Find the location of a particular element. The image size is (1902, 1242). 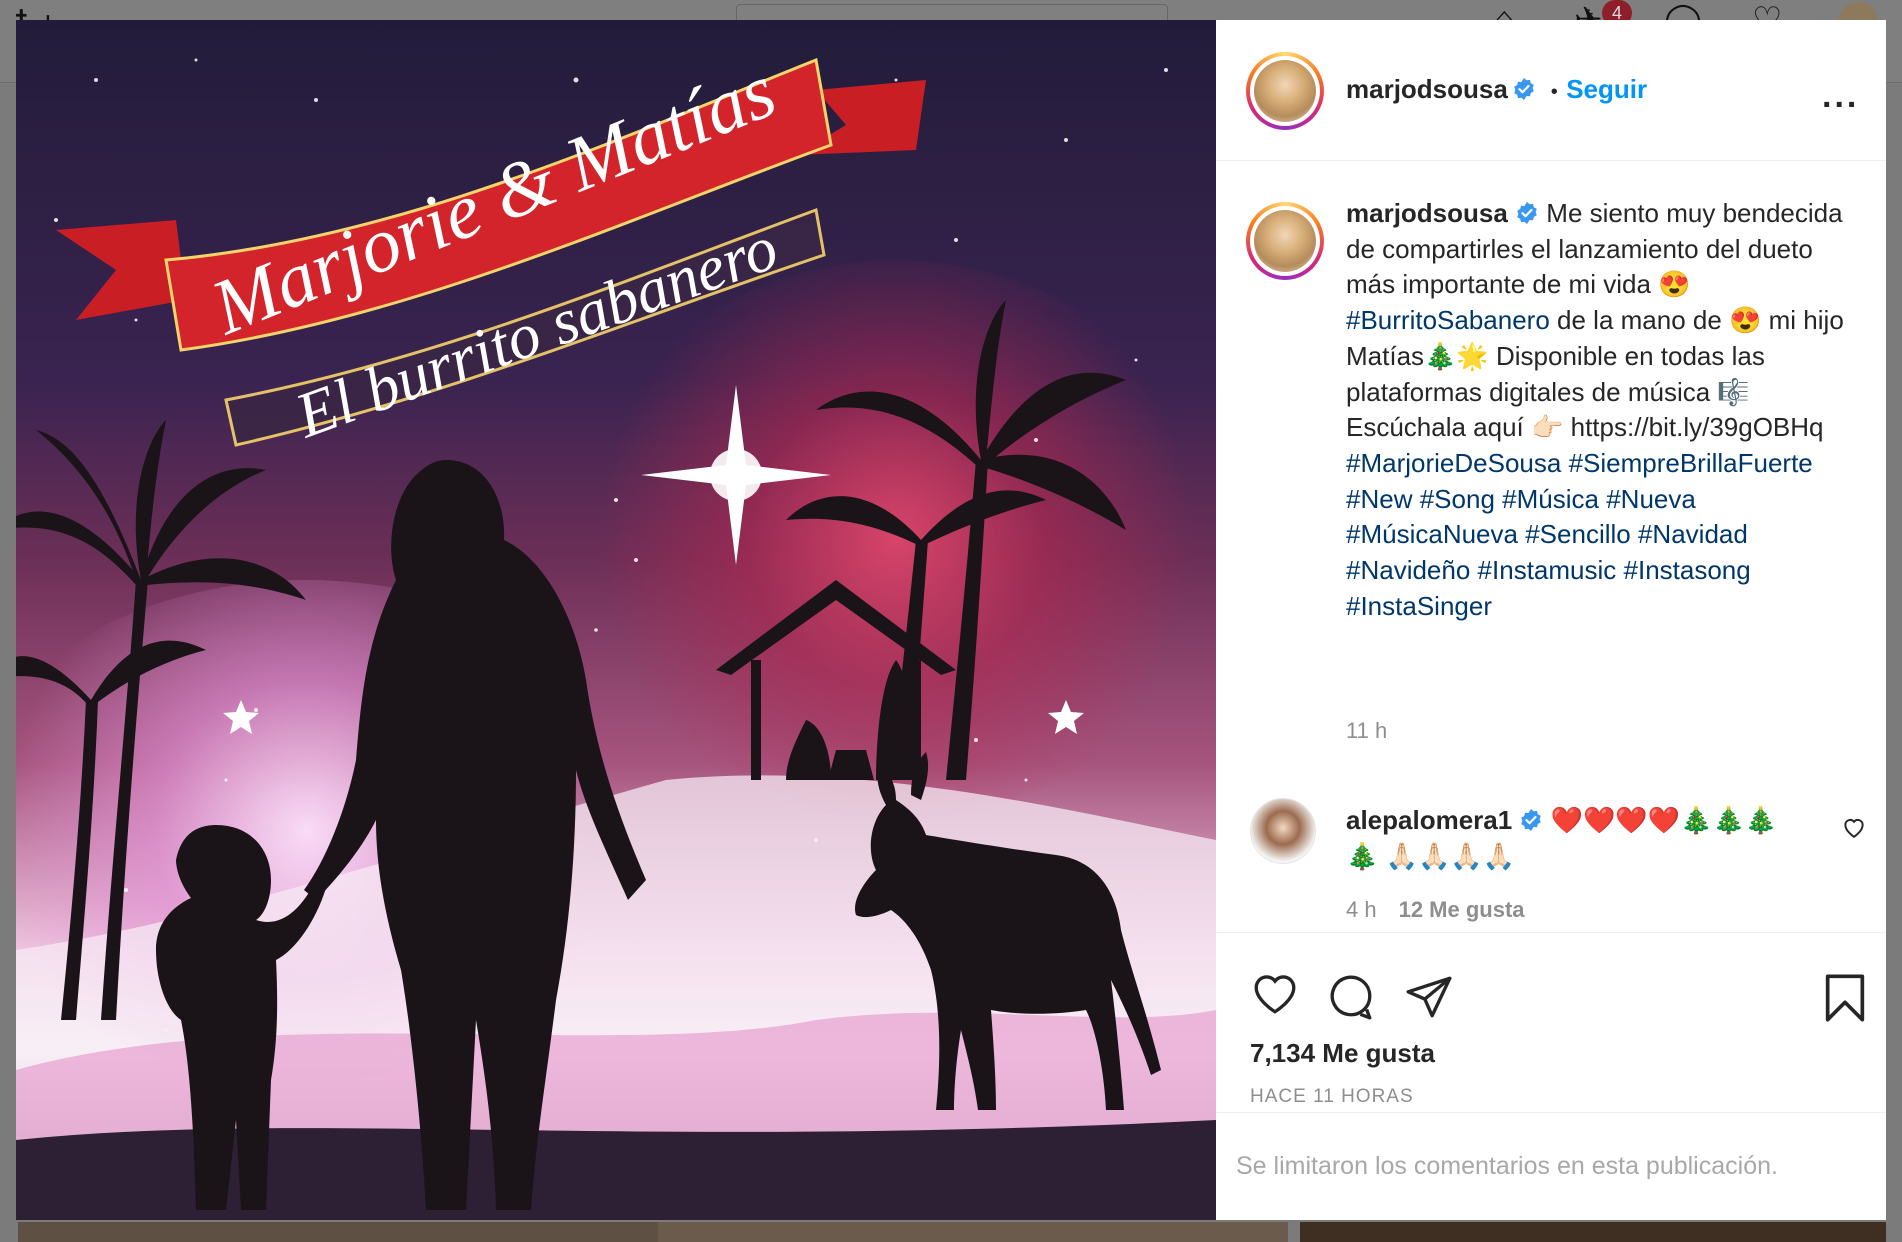

author-username: marjodsousa is located at coordinates (1427, 89).